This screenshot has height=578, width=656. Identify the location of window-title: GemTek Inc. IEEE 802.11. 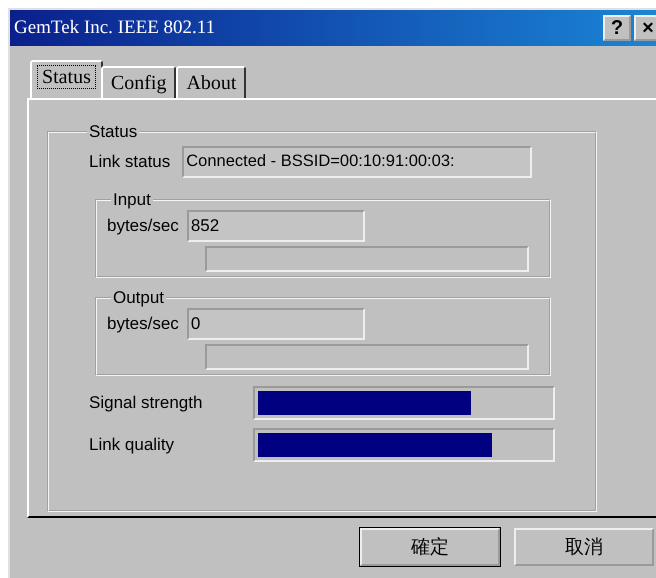
(115, 28).